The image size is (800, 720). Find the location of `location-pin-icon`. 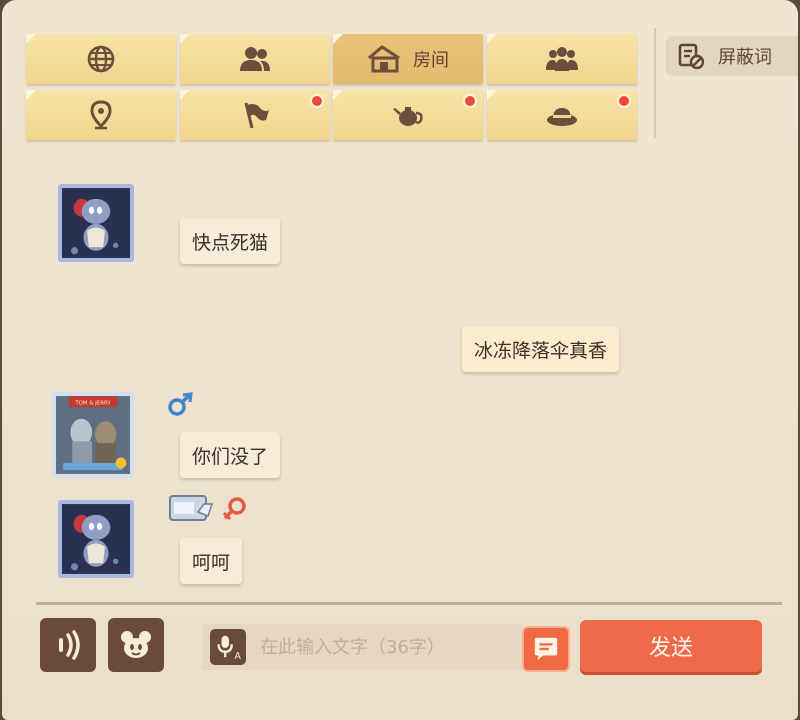

location-pin-icon is located at coordinates (101, 115).